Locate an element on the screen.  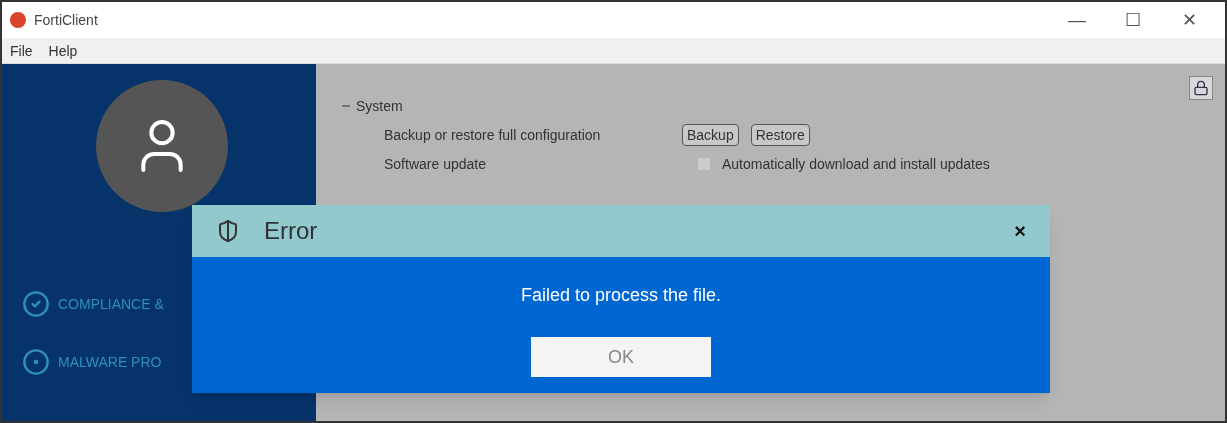
window-control-button: ✕ is located at coordinates (1189, 20).